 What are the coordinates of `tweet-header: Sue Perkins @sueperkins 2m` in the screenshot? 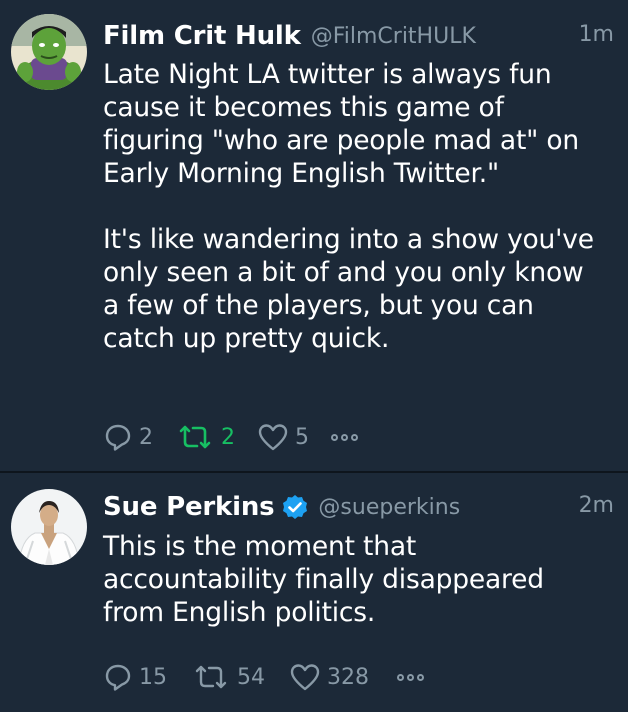 It's located at (358, 507).